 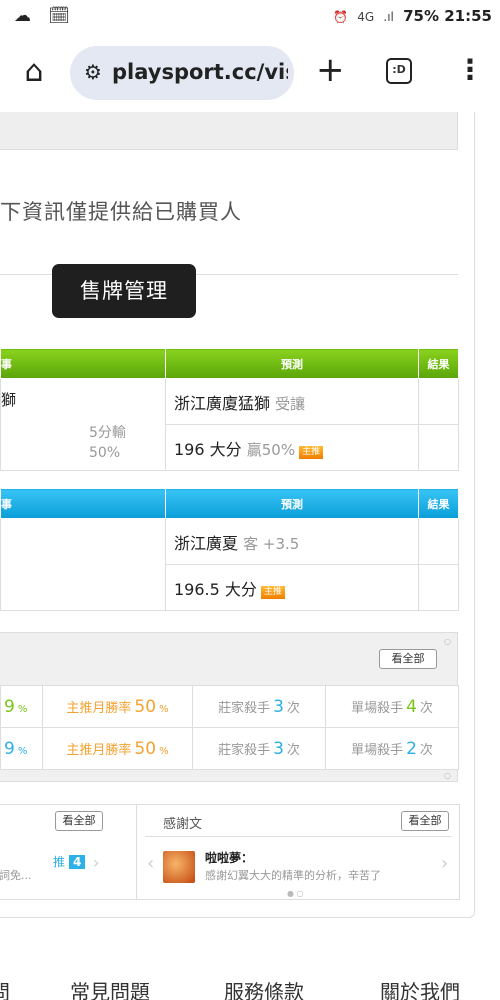 I want to click on footer-links: 問 常見問題 服務條款 關於我們, so click(x=250, y=985).